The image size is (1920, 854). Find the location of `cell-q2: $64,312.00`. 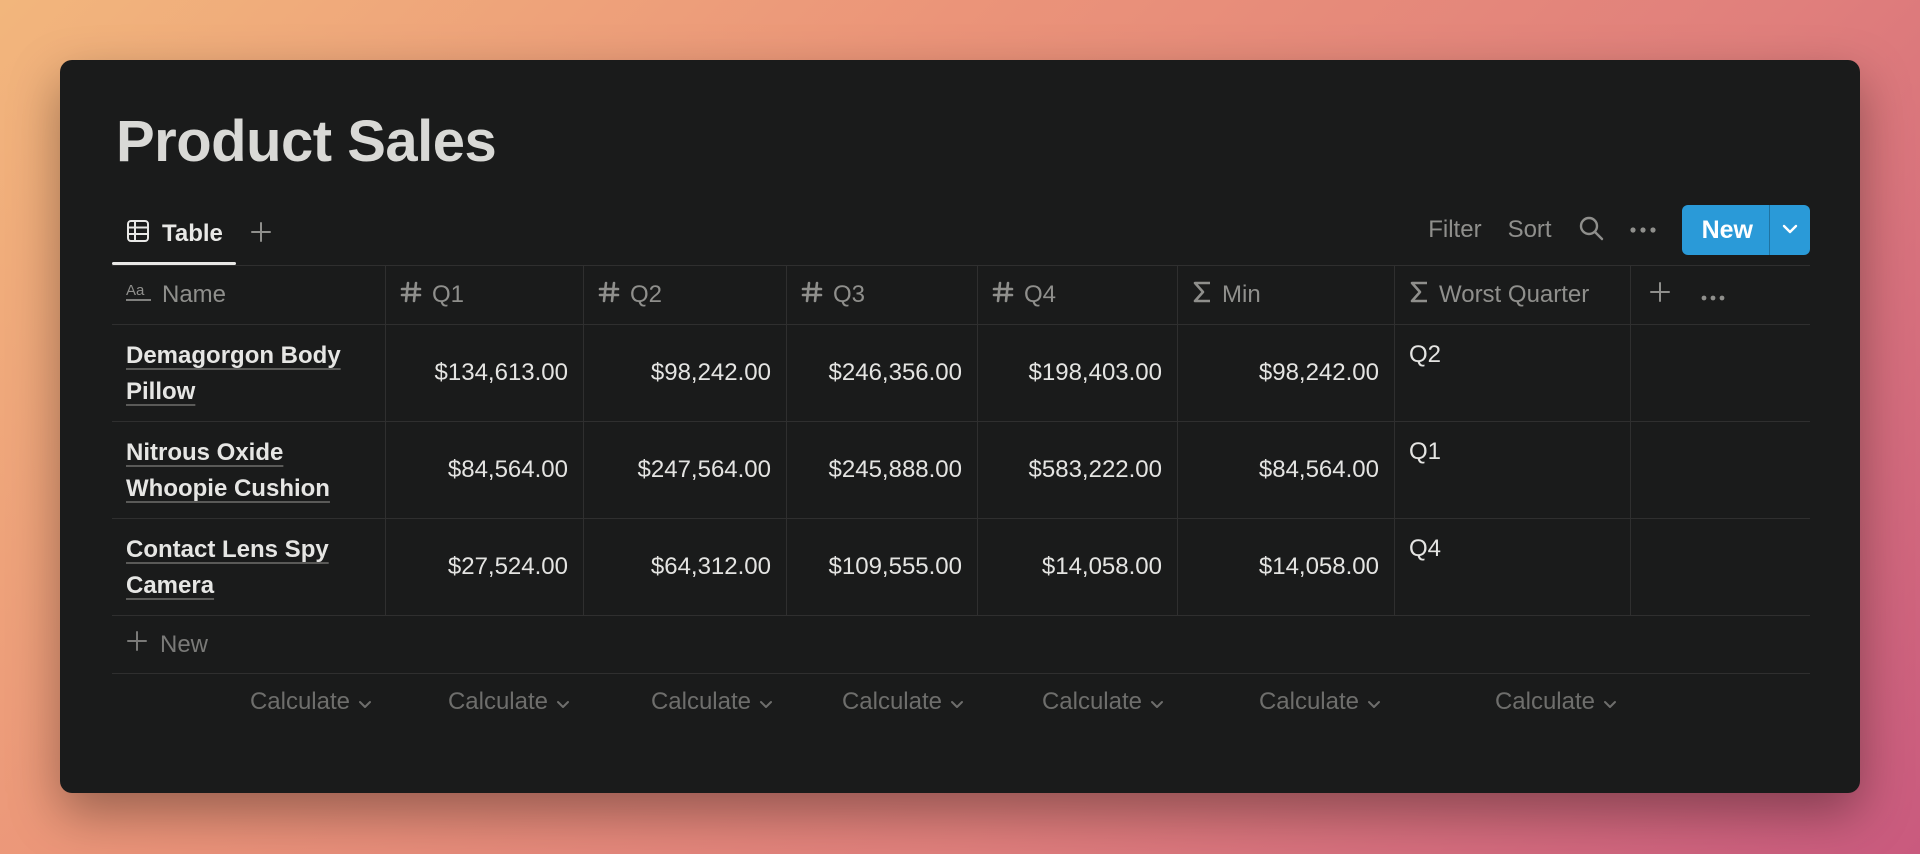

cell-q2: $64,312.00 is located at coordinates (685, 567).